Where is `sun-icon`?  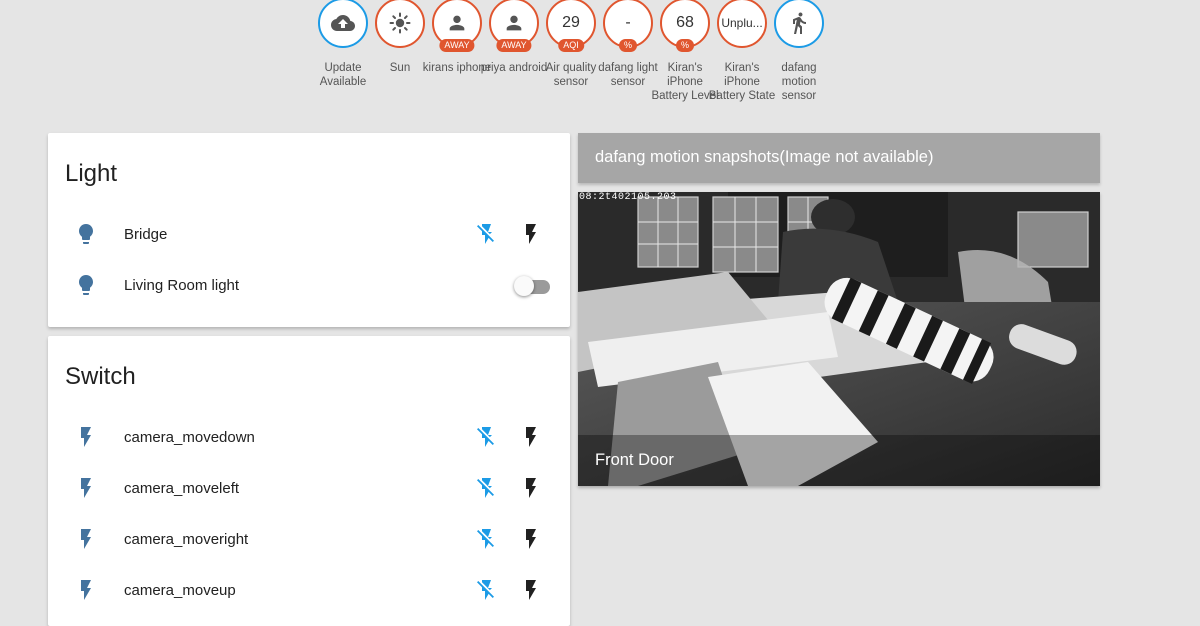
sun-icon is located at coordinates (400, 23).